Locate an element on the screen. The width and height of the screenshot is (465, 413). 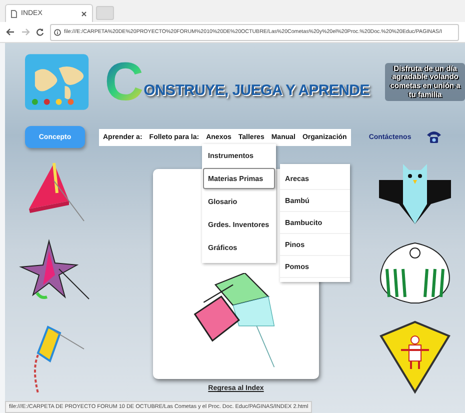
site-logo: CONSTRUYE, JUEGA Y APRENDE is located at coordinates (237, 82).